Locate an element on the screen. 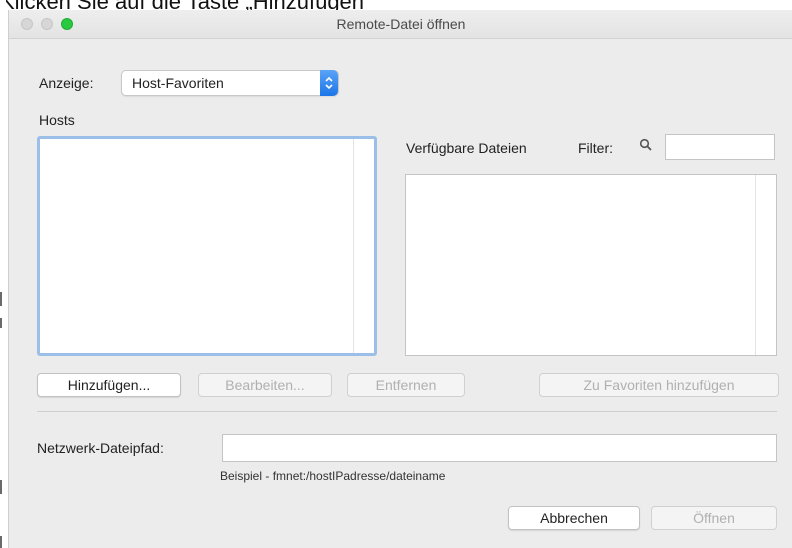 The image size is (792, 548). left-edge-artifact is located at coordinates (3, 274).